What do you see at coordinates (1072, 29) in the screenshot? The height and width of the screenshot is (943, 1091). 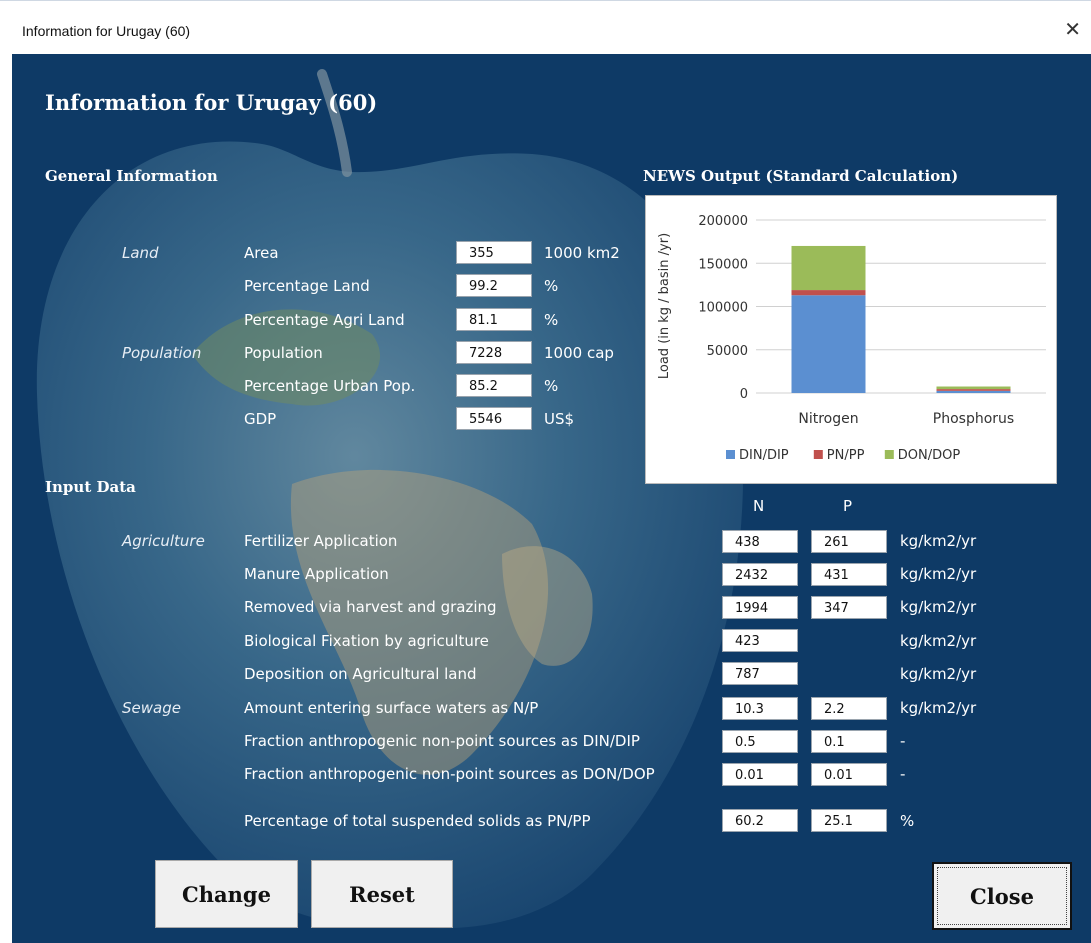 I see `close-icon: ✕` at bounding box center [1072, 29].